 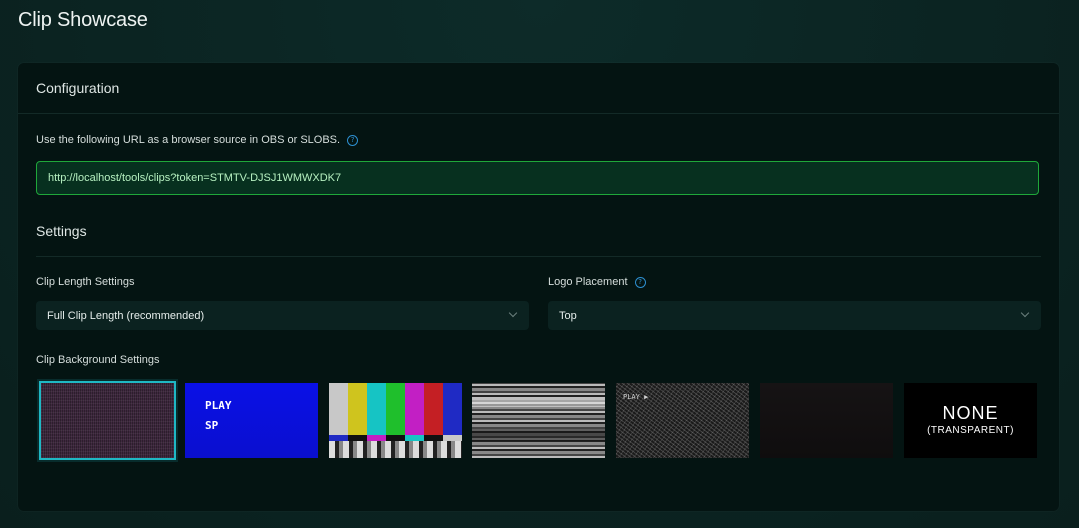 What do you see at coordinates (251, 420) in the screenshot?
I see `background-option-vhs-blue: PLAY SP` at bounding box center [251, 420].